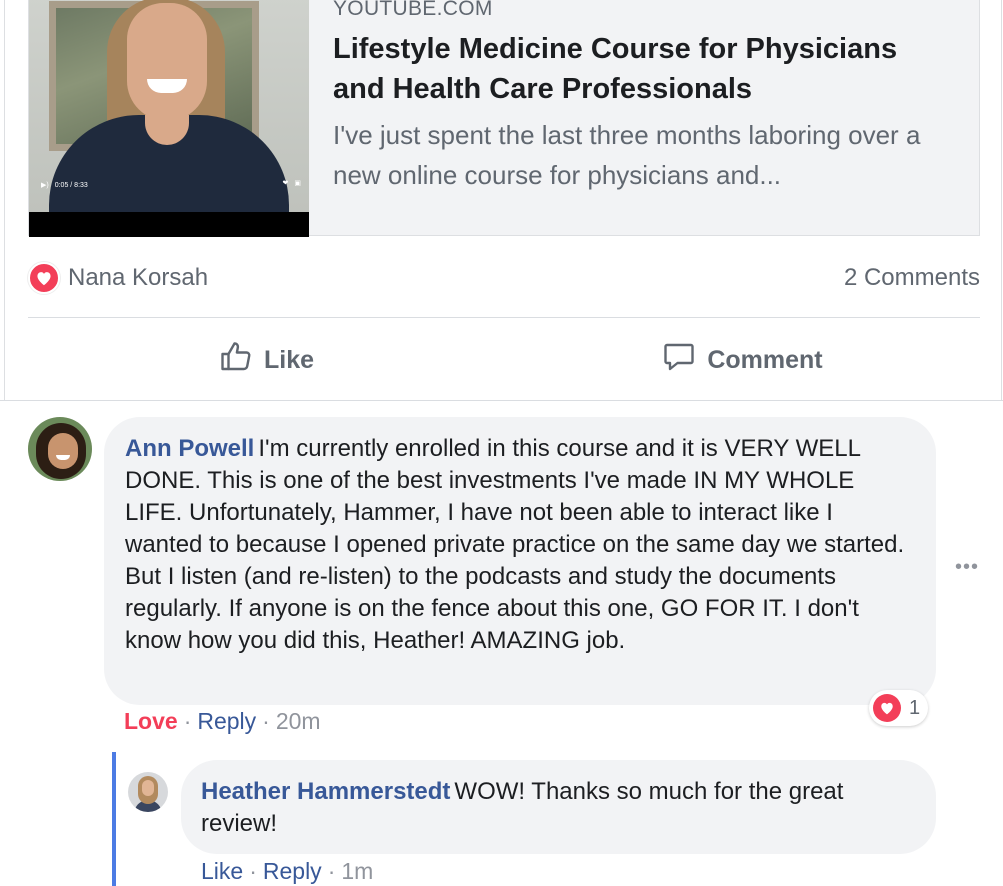  What do you see at coordinates (45, 185) in the screenshot?
I see `volume-icon: ▶)` at bounding box center [45, 185].